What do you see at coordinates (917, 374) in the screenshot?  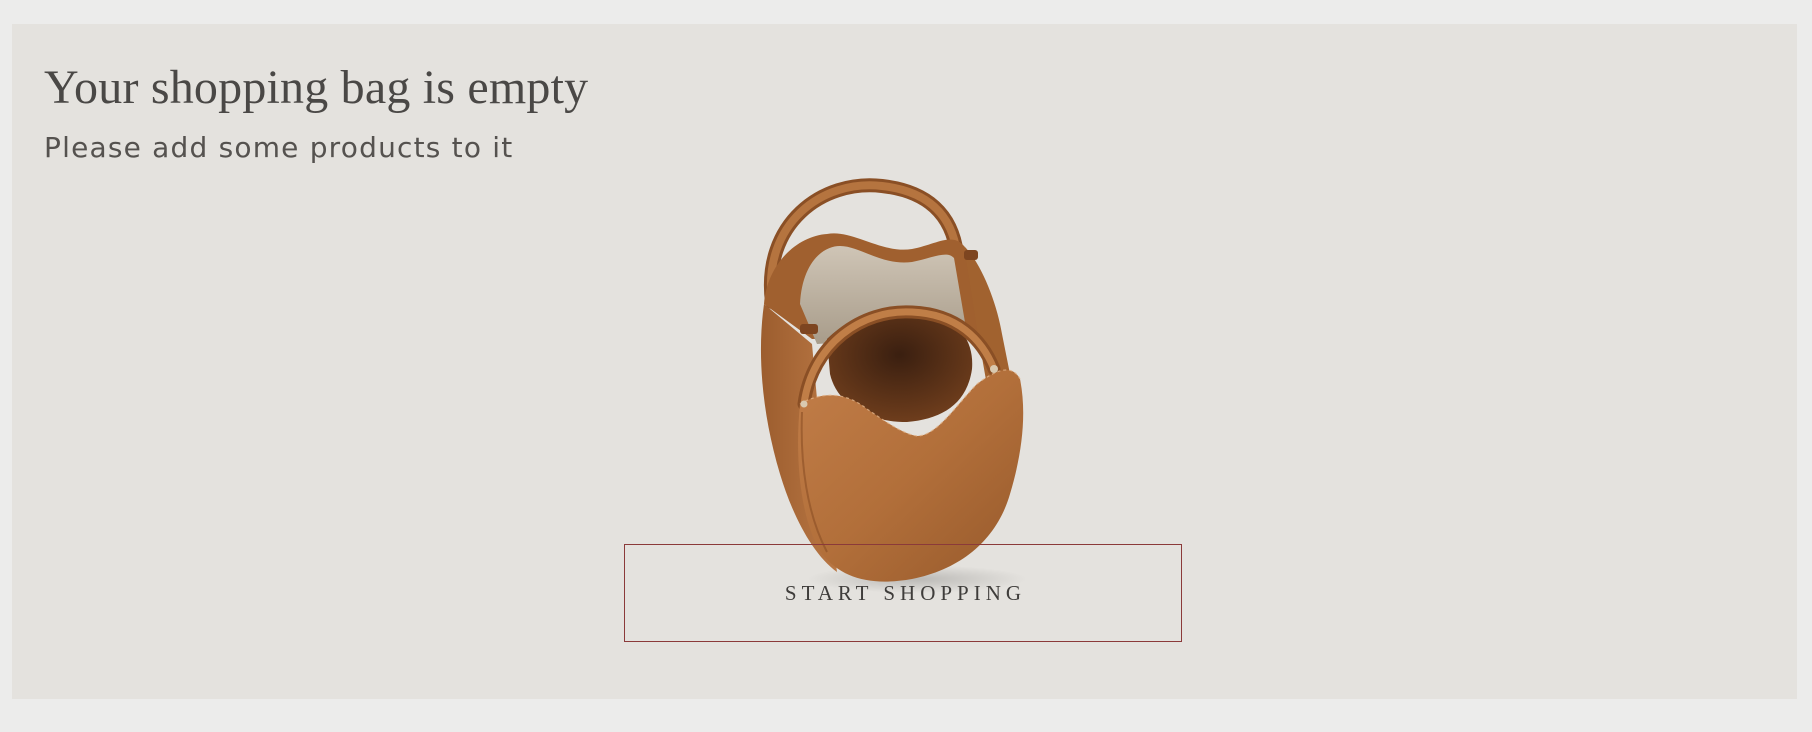 I see `leather-bucket-bag-image` at bounding box center [917, 374].